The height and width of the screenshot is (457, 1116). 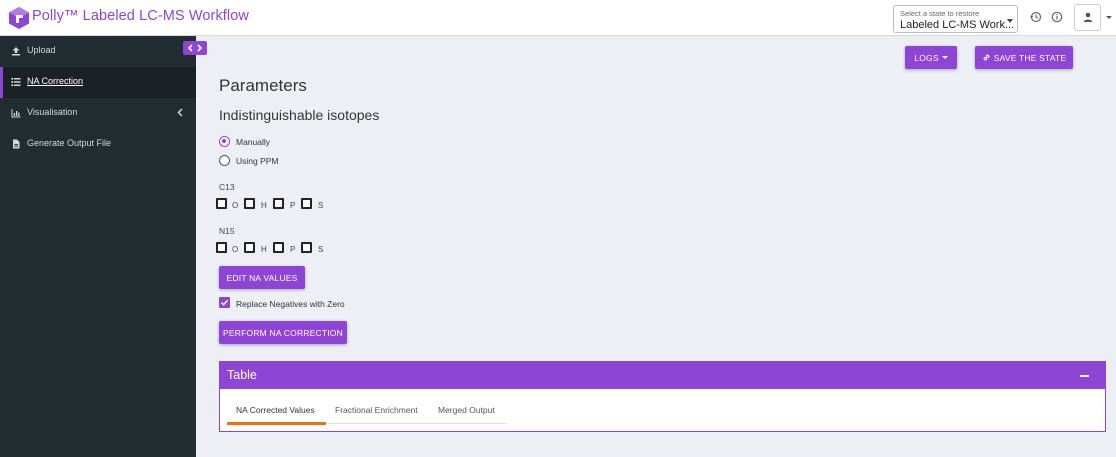 I want to click on upload-icon, so click(x=16, y=51).